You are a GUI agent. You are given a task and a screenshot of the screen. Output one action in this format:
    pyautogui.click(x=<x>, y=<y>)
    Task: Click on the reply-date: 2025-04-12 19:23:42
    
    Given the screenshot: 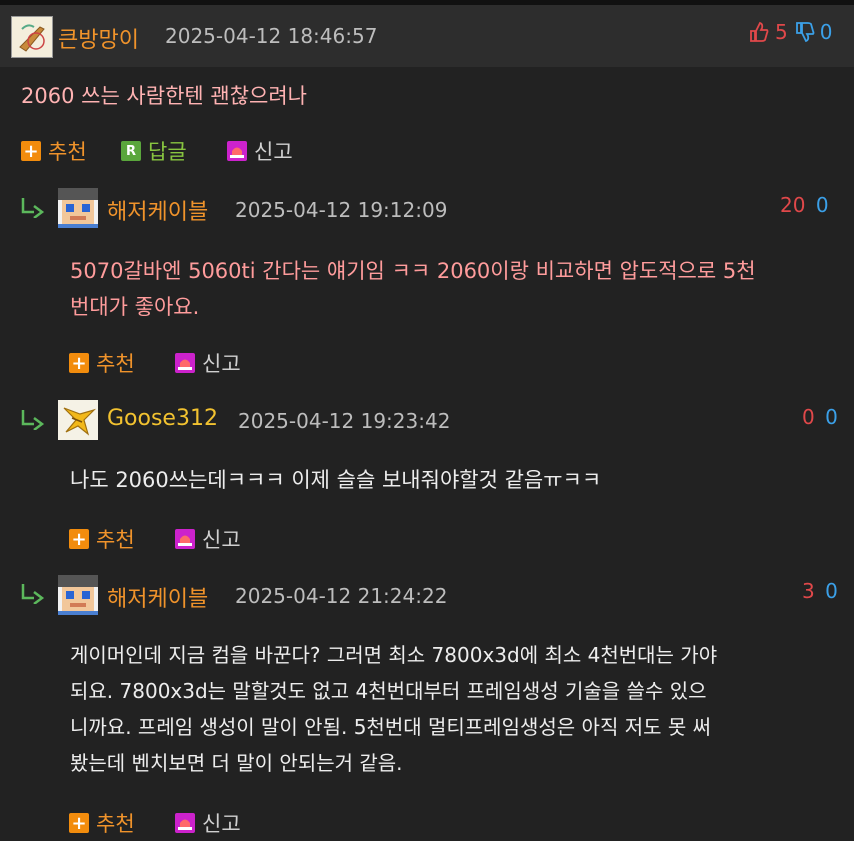 What is the action you would take?
    pyautogui.click(x=344, y=421)
    